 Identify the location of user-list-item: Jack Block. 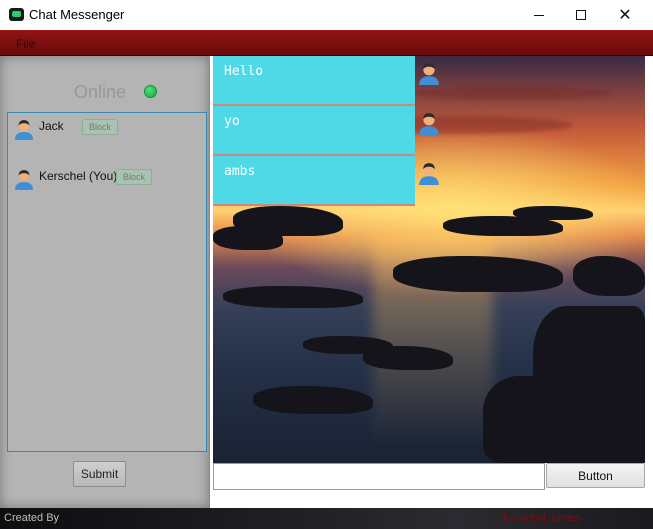
(107, 130).